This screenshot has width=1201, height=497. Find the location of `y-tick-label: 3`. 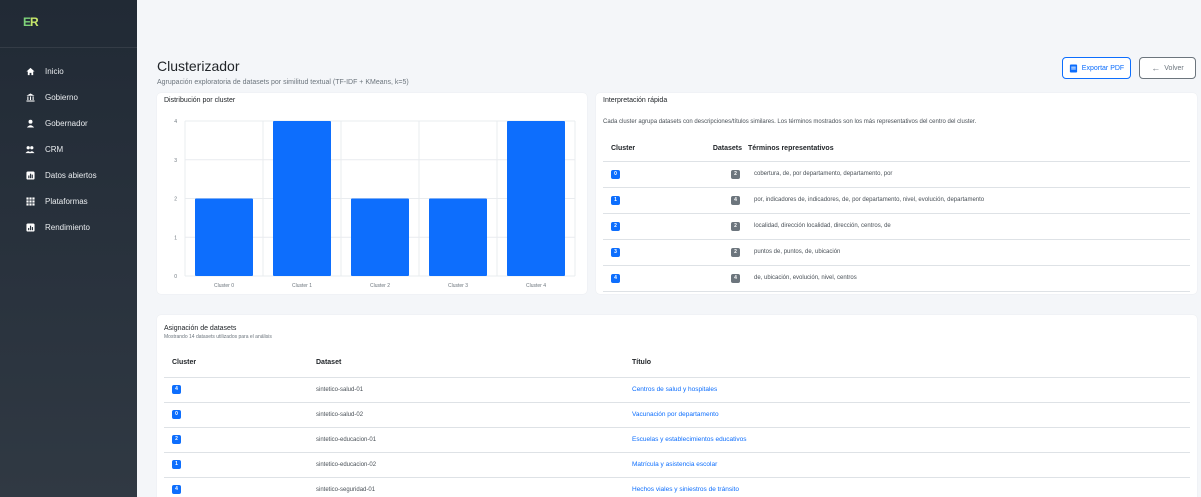

y-tick-label: 3 is located at coordinates (175, 161).